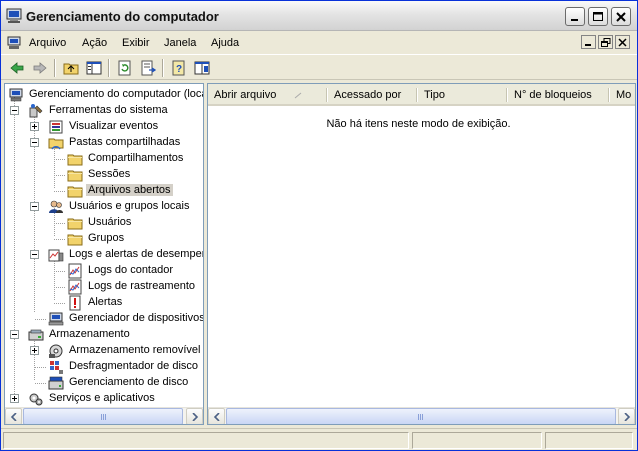 The image size is (638, 451). I want to click on maximize-button, so click(598, 16).